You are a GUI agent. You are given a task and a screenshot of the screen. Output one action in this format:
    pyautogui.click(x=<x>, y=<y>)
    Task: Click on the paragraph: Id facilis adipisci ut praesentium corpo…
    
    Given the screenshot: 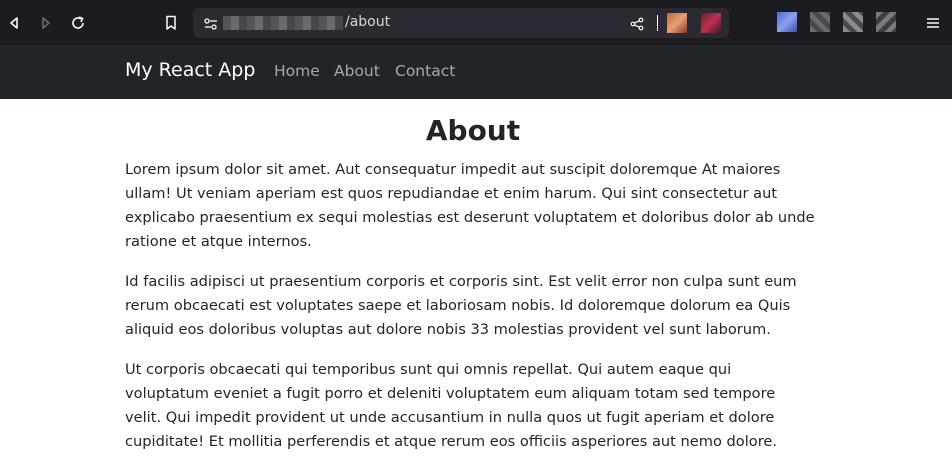 What is the action you would take?
    pyautogui.click(x=461, y=305)
    